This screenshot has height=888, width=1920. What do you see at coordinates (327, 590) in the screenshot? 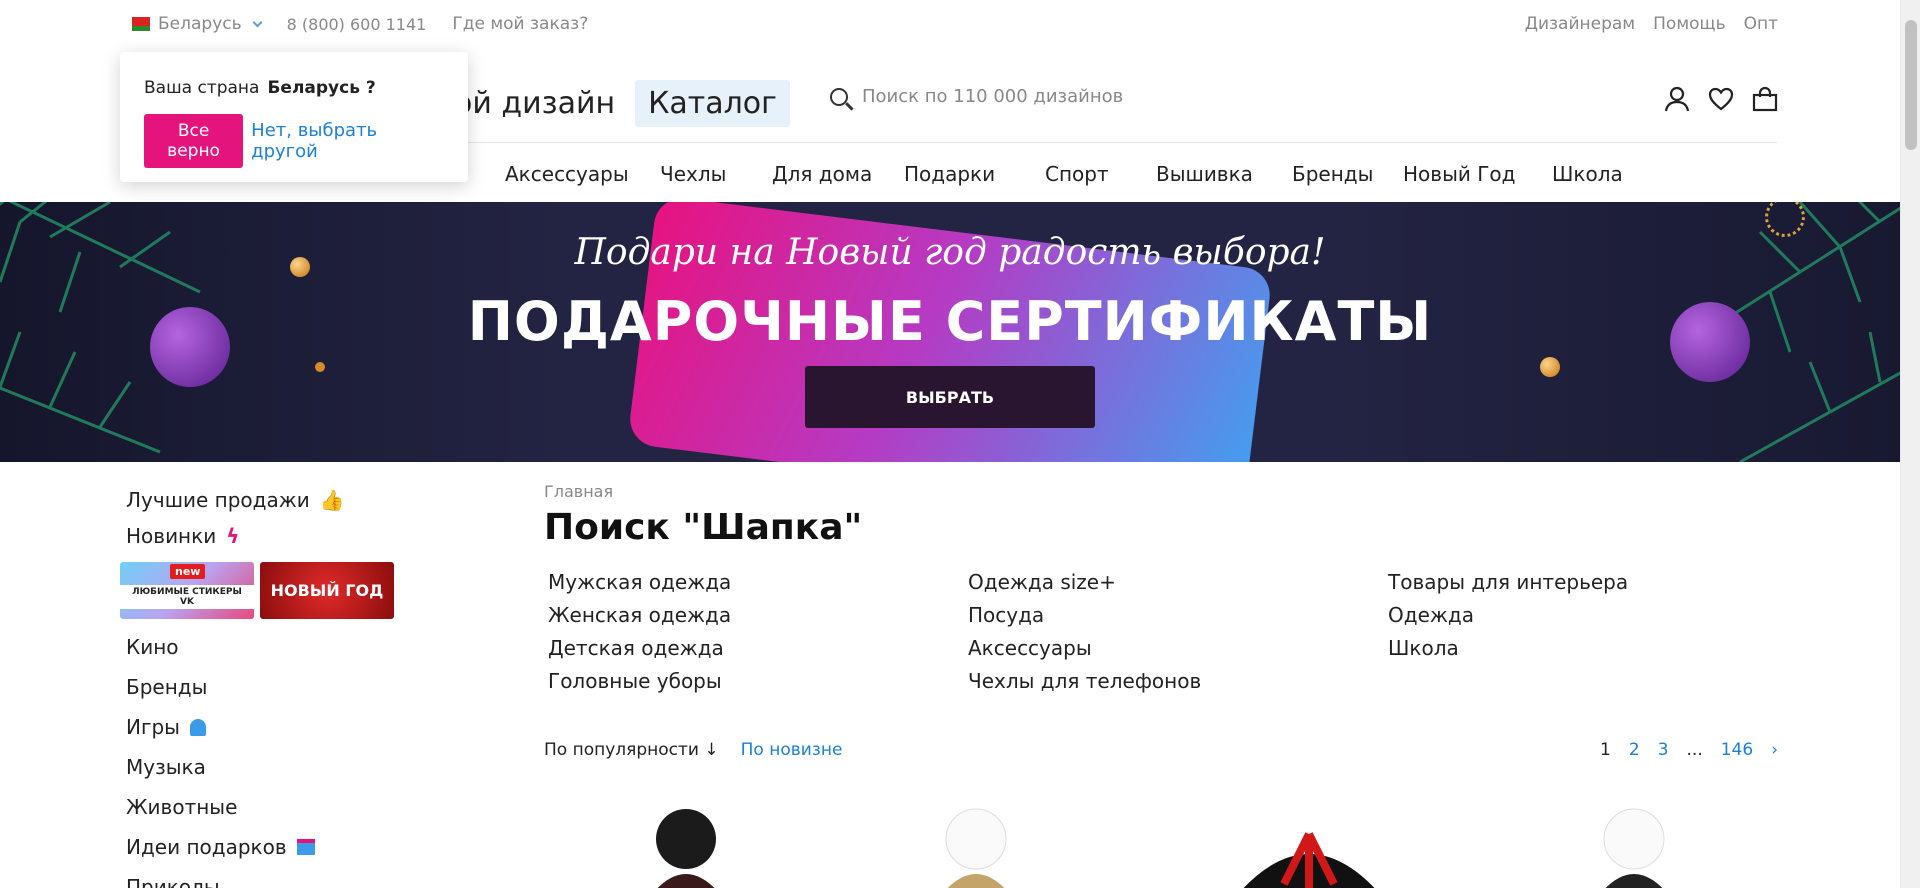
I see `promo-new-year: НОВЫЙ ГОД` at bounding box center [327, 590].